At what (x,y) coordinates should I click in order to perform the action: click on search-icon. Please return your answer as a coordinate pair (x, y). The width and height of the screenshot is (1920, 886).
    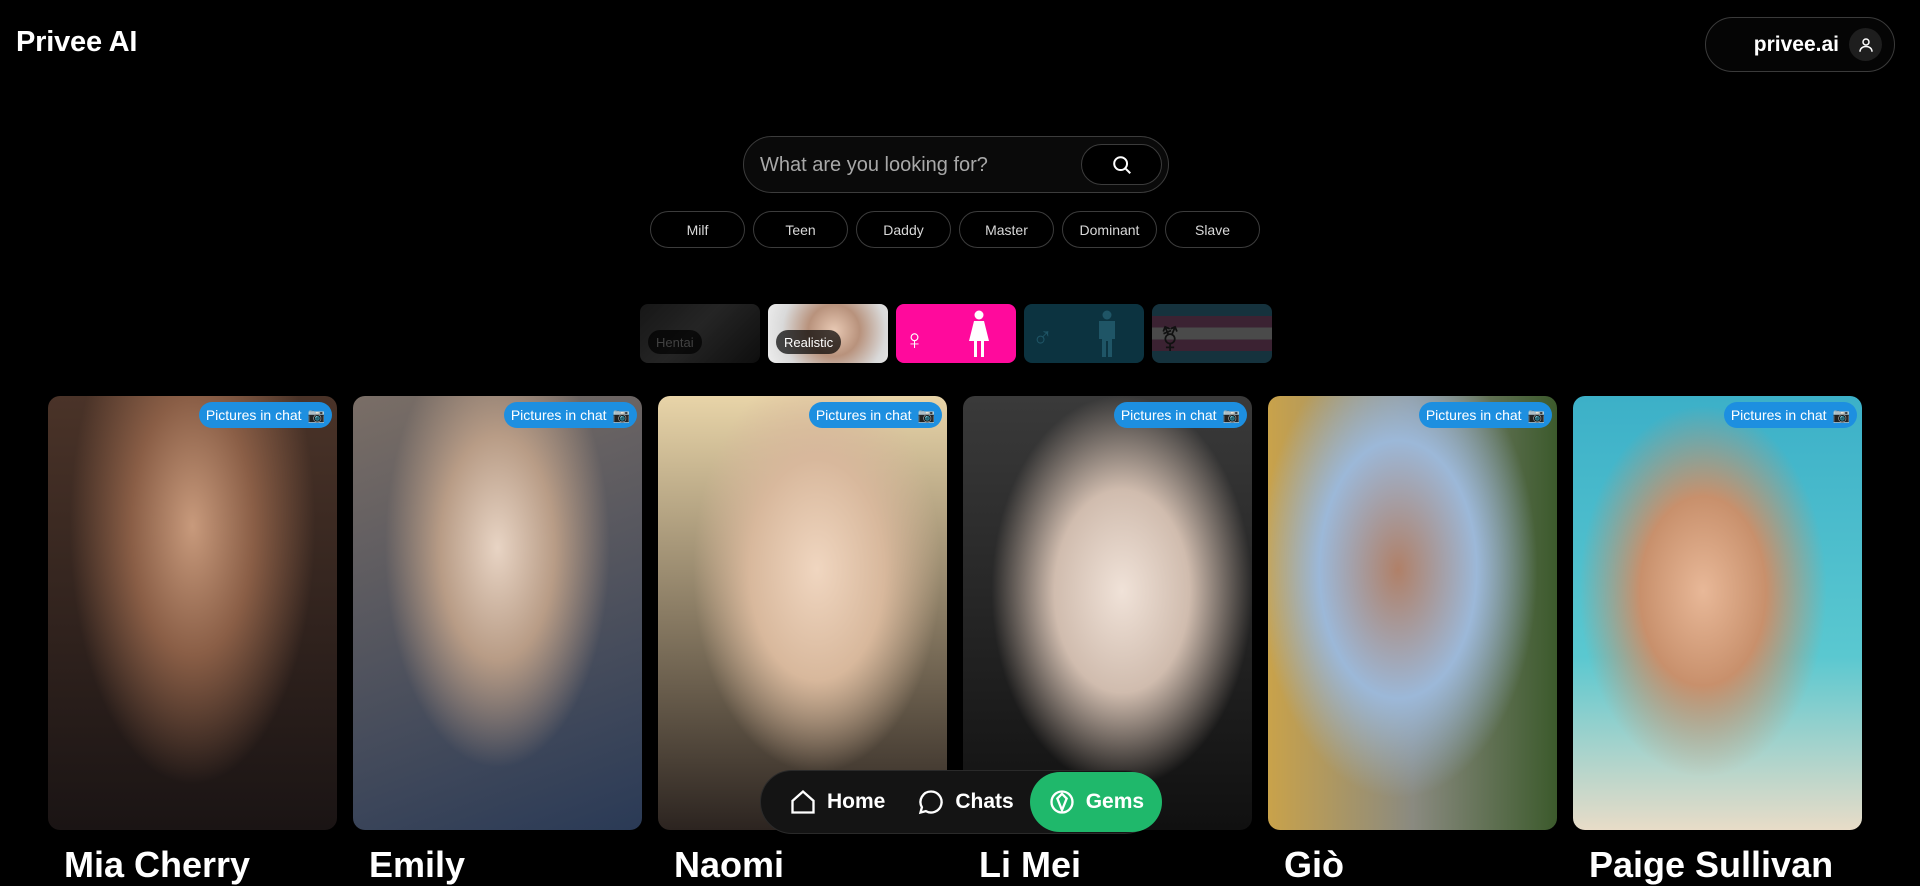
    Looking at the image, I should click on (1121, 164).